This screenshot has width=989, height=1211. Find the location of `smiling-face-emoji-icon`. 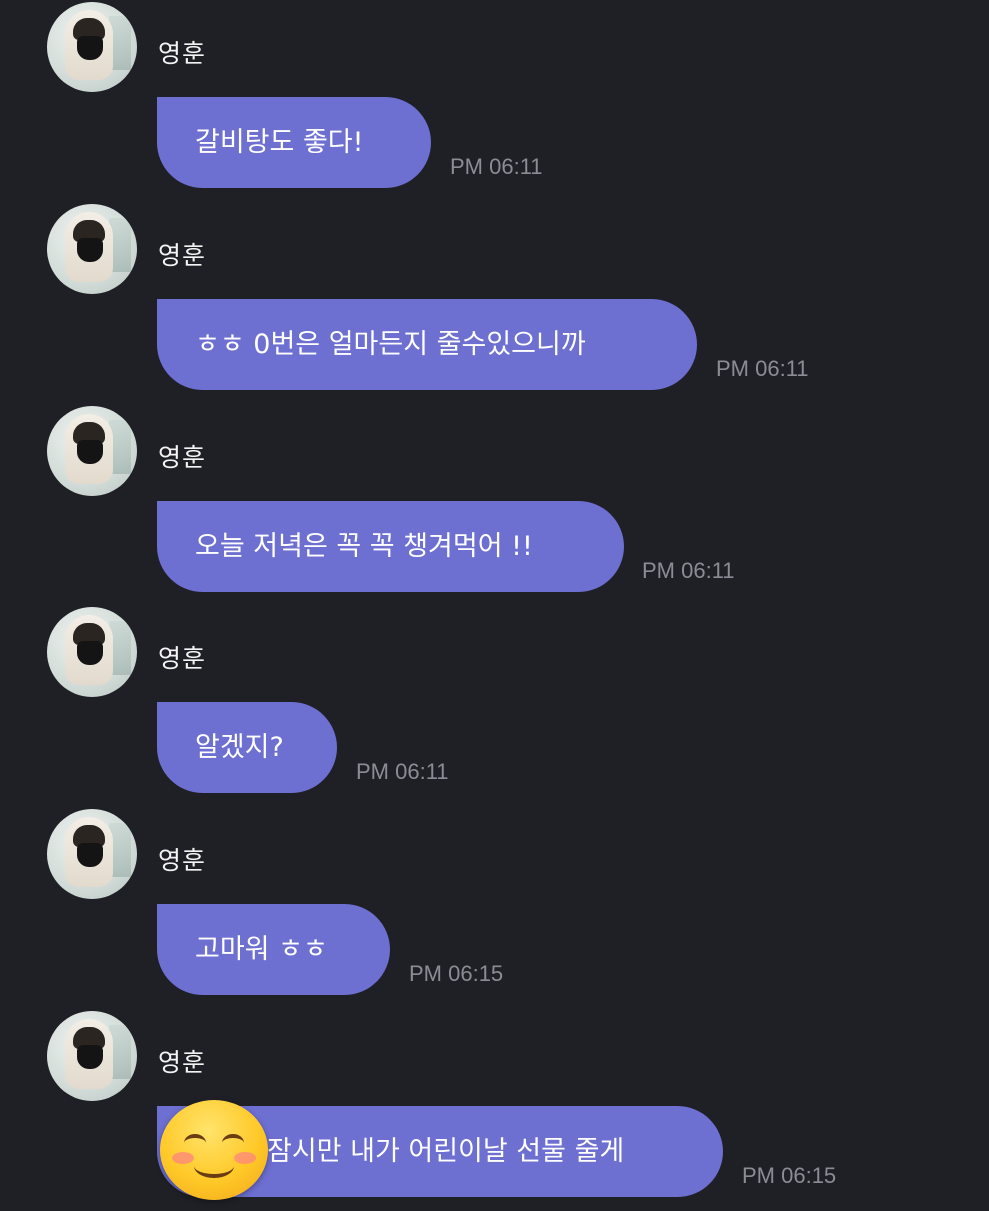

smiling-face-emoji-icon is located at coordinates (214, 1150).